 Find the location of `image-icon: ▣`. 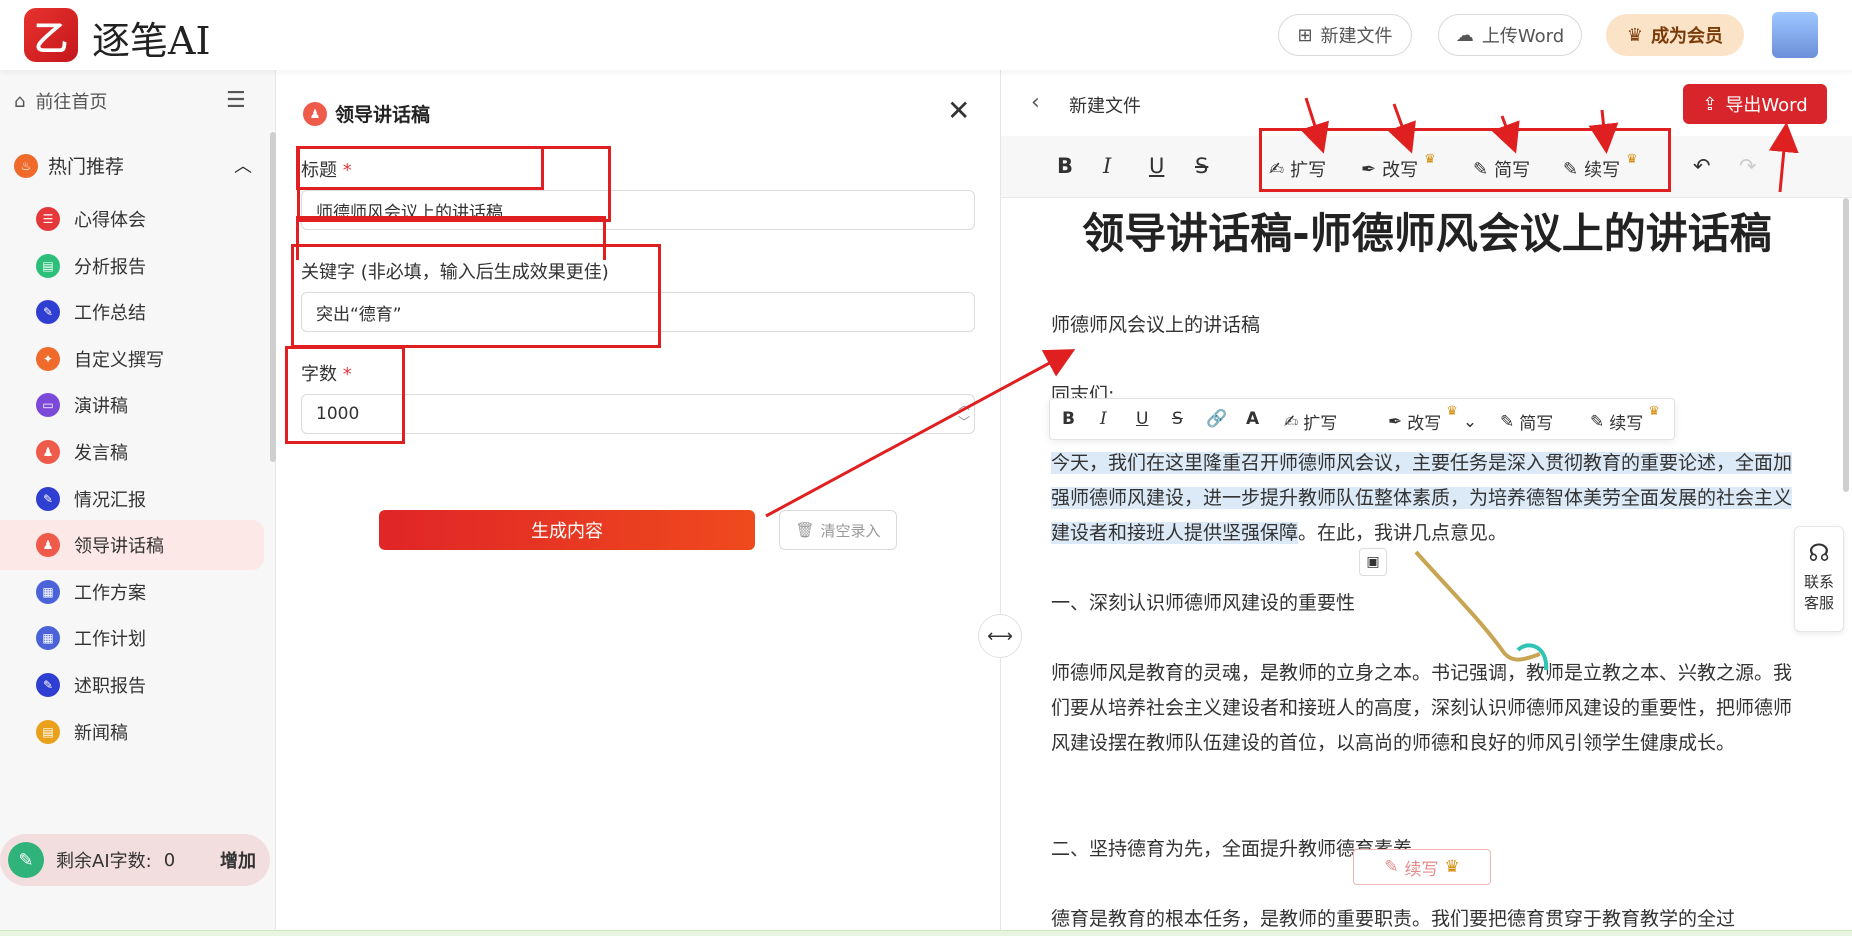

image-icon: ▣ is located at coordinates (1373, 562).